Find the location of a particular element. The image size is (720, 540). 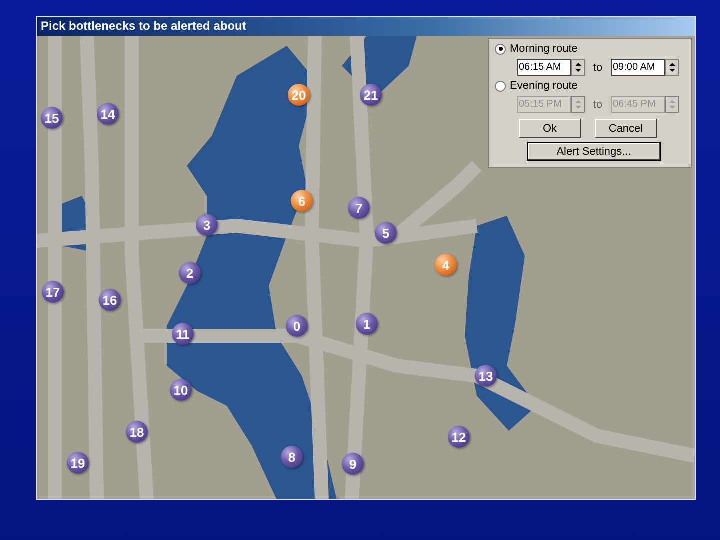

route-label: Evening route is located at coordinates (544, 86).